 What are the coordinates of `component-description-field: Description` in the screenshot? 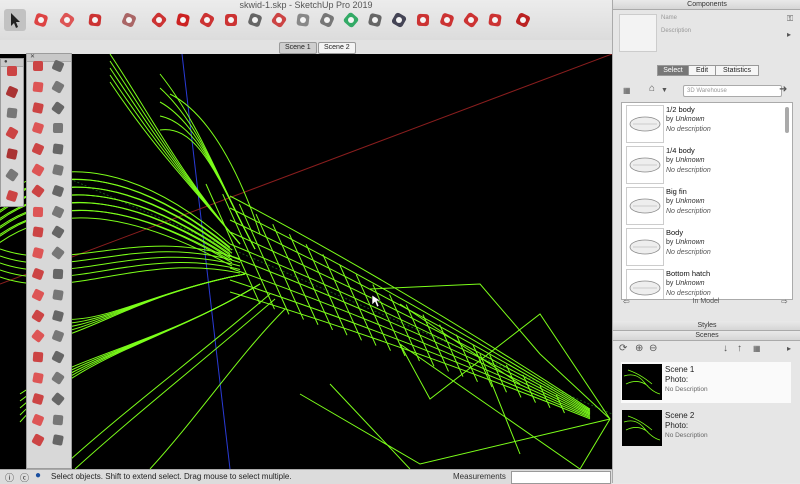 It's located at (676, 31).